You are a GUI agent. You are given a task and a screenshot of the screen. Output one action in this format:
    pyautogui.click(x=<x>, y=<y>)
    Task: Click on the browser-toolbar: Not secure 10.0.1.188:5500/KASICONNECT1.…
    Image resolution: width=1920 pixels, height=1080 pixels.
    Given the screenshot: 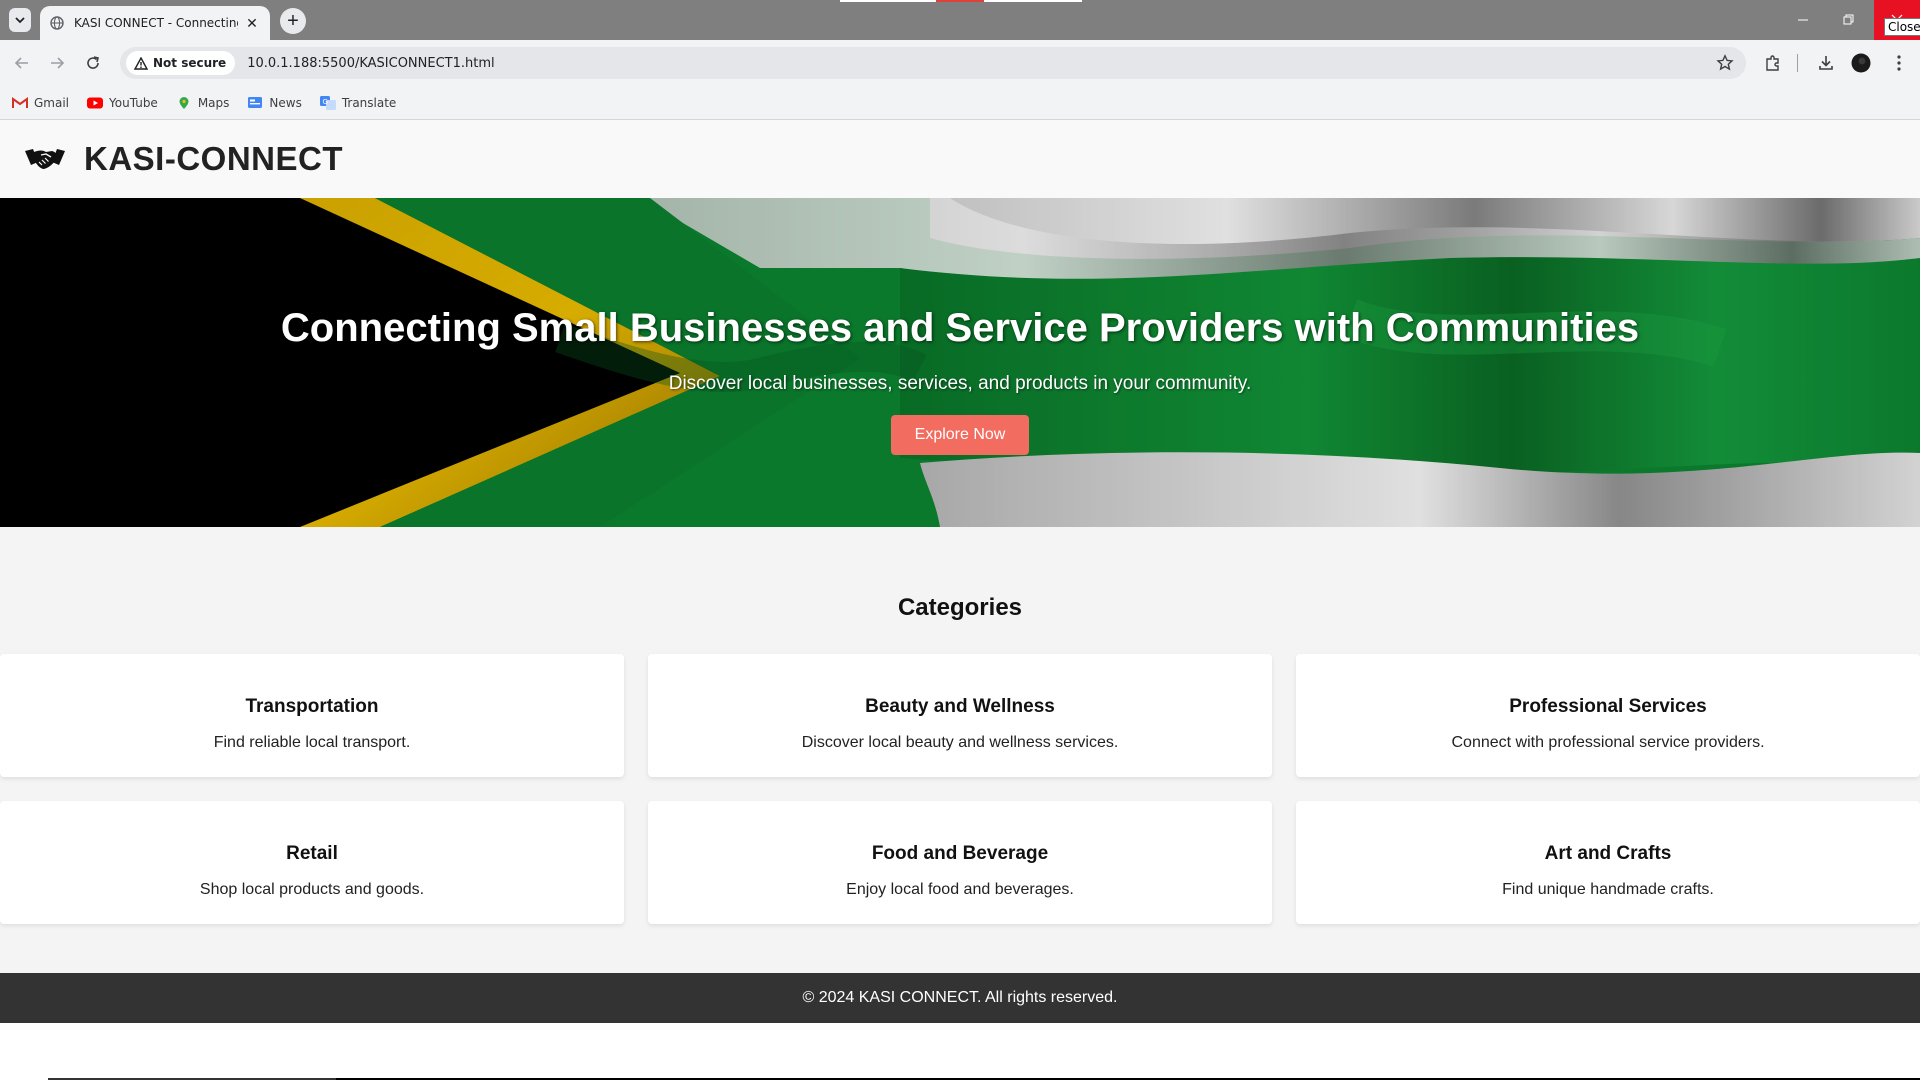 What is the action you would take?
    pyautogui.click(x=960, y=63)
    